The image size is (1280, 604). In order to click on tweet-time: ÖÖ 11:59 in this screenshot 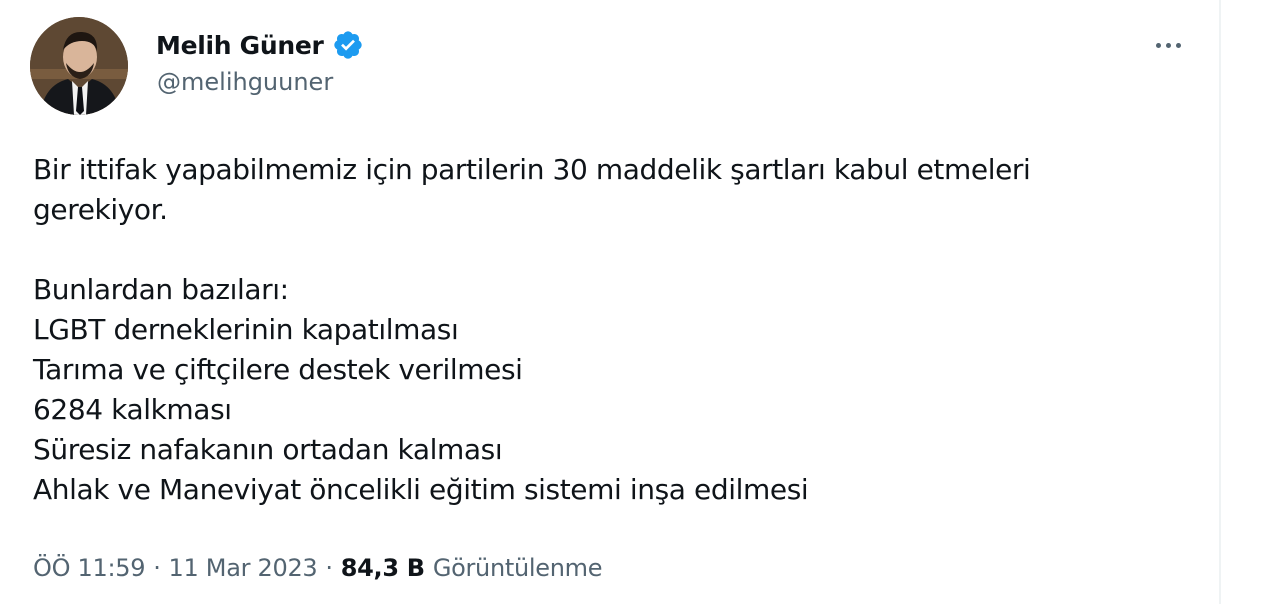, I will do `click(89, 568)`.